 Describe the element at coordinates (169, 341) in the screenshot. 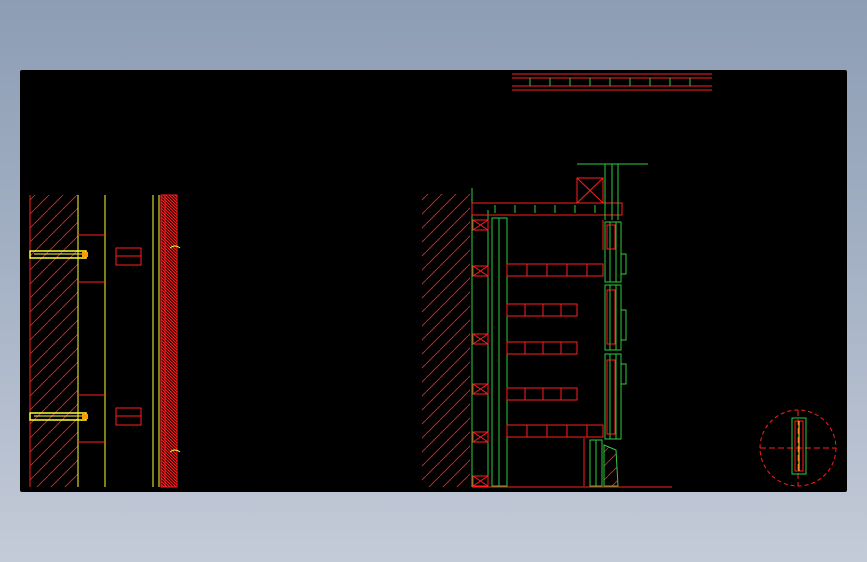

I see `cladding-panel` at that location.